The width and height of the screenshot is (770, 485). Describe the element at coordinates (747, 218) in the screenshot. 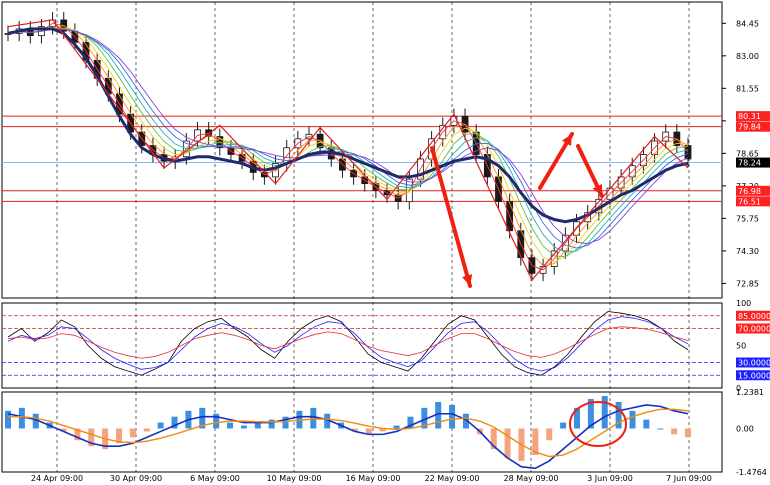

I see `price-y-tick-label: 75.75` at that location.